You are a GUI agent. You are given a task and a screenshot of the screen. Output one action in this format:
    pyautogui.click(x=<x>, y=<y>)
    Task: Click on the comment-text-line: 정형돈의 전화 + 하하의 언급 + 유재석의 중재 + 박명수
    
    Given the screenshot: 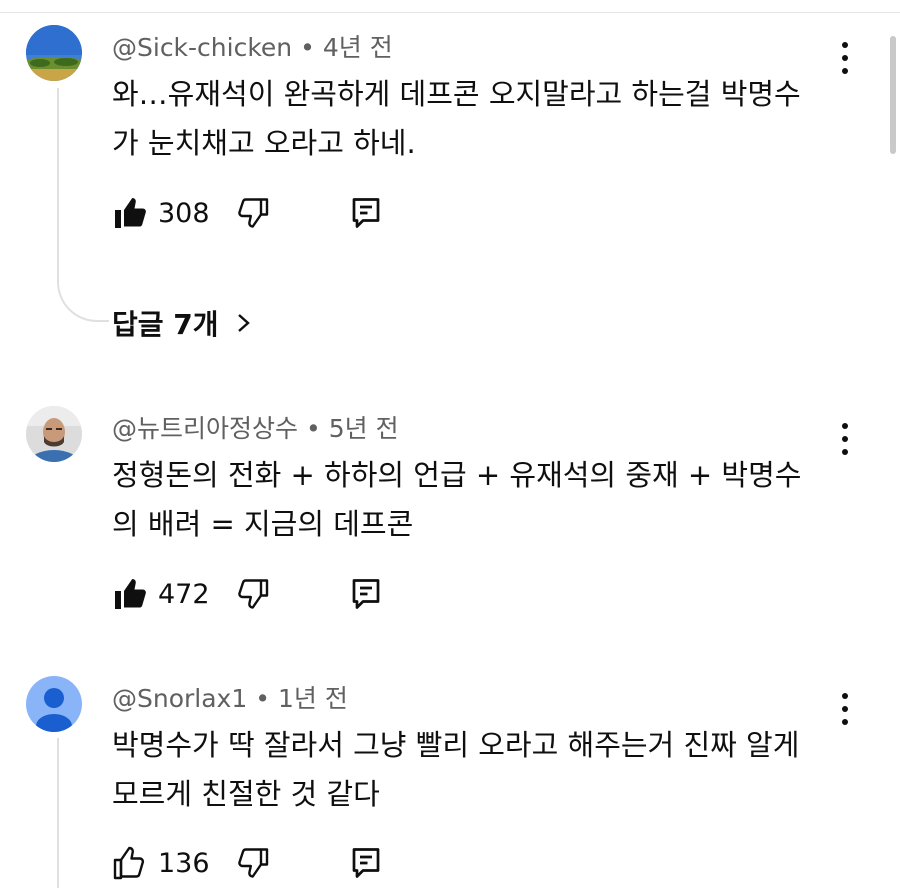 What is the action you would take?
    pyautogui.click(x=457, y=475)
    